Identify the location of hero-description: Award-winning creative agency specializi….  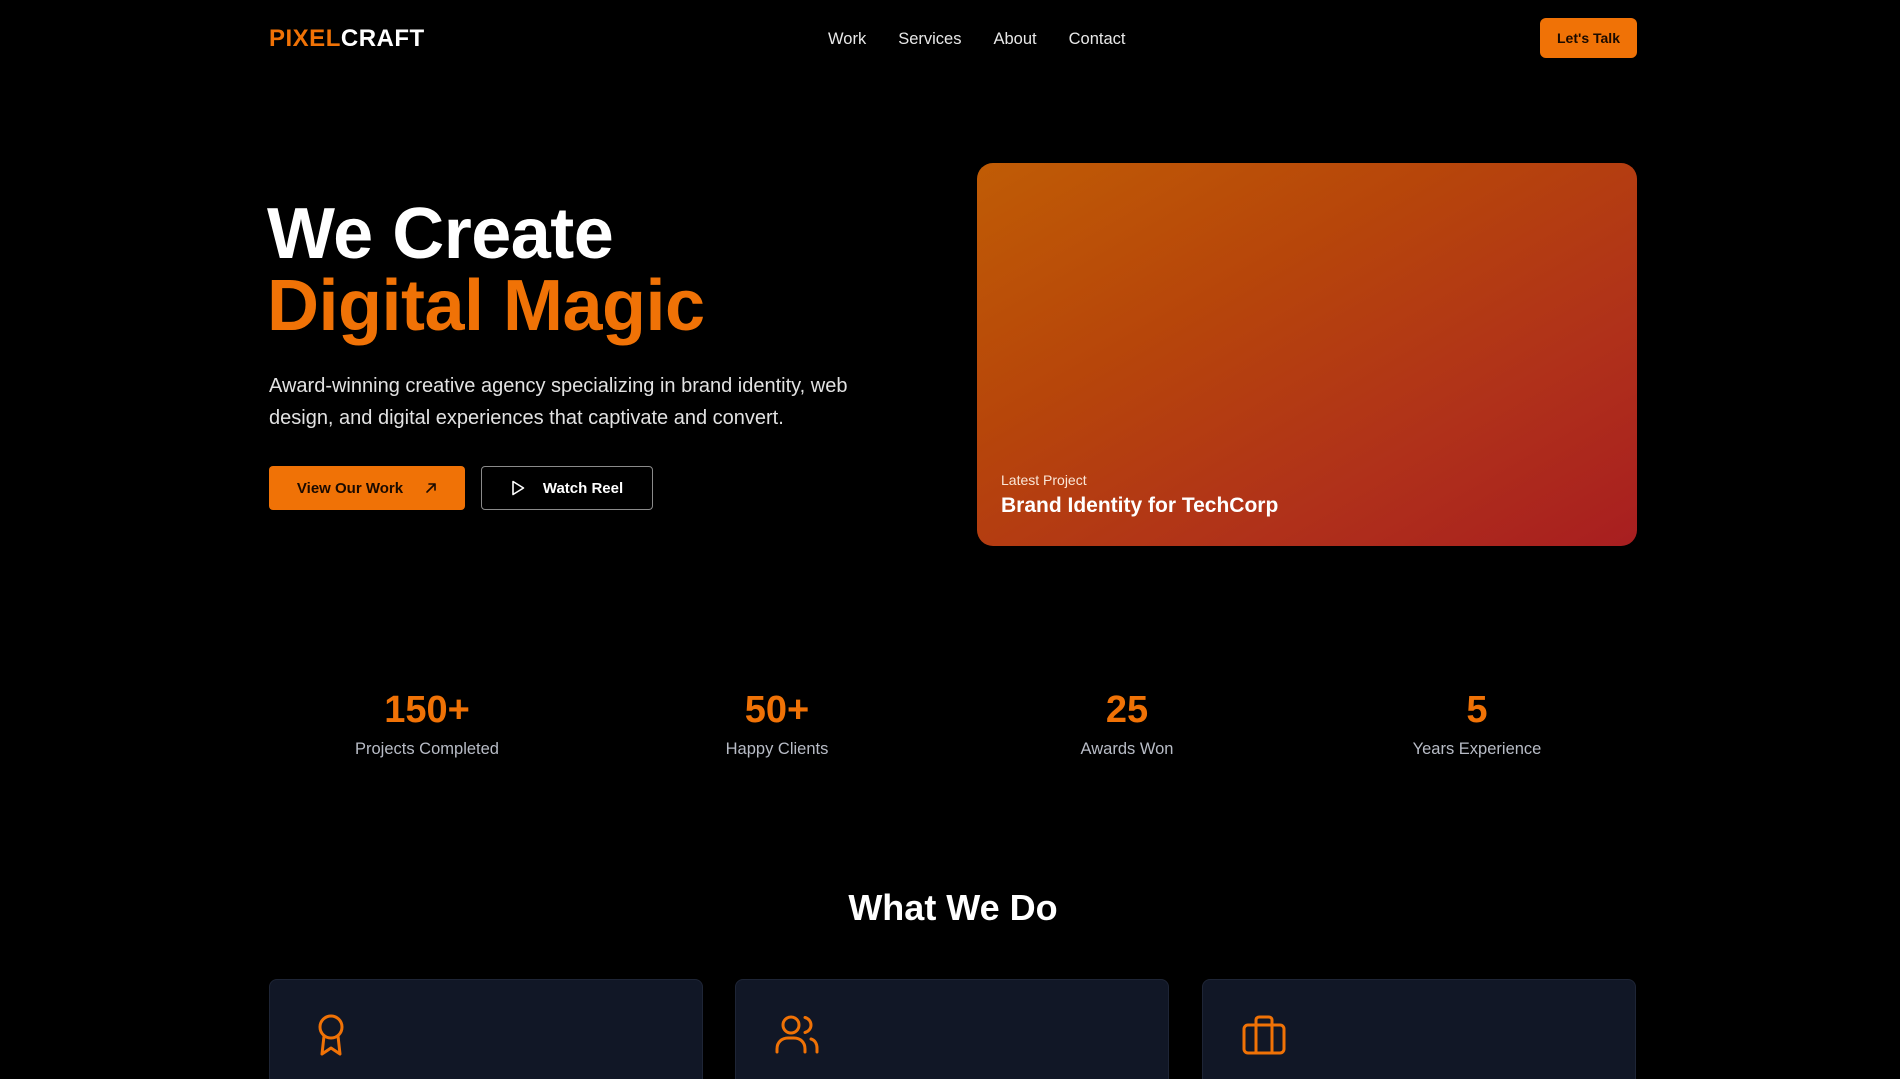
(558, 402).